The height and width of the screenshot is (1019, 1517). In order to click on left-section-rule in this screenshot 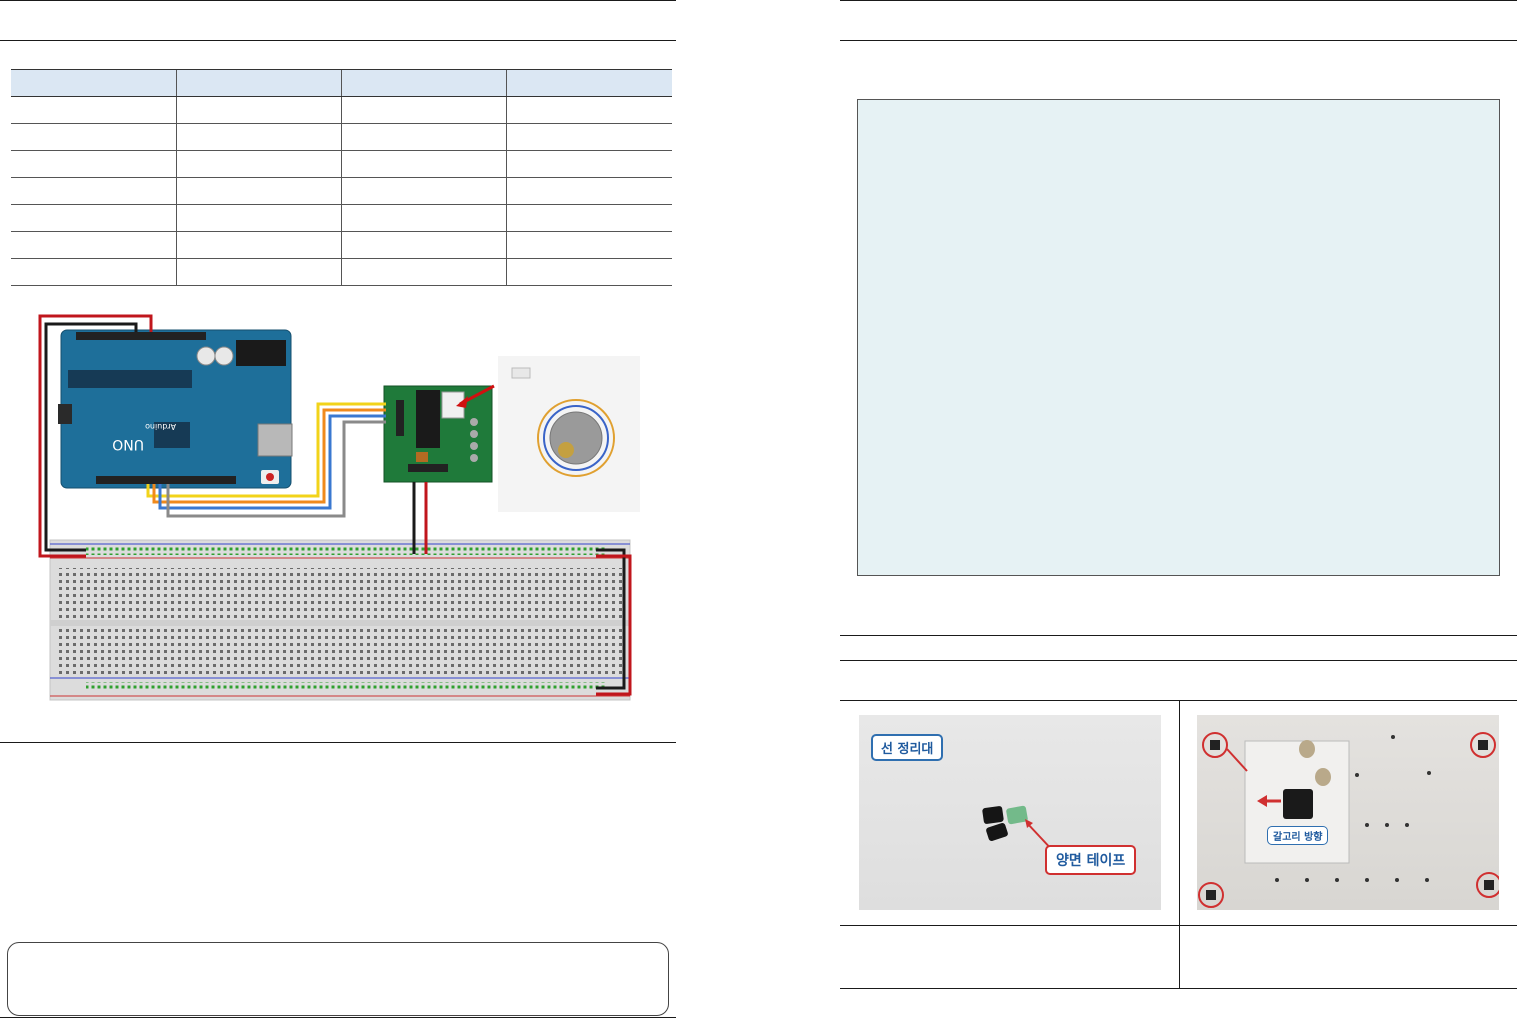, I will do `click(338, 742)`.